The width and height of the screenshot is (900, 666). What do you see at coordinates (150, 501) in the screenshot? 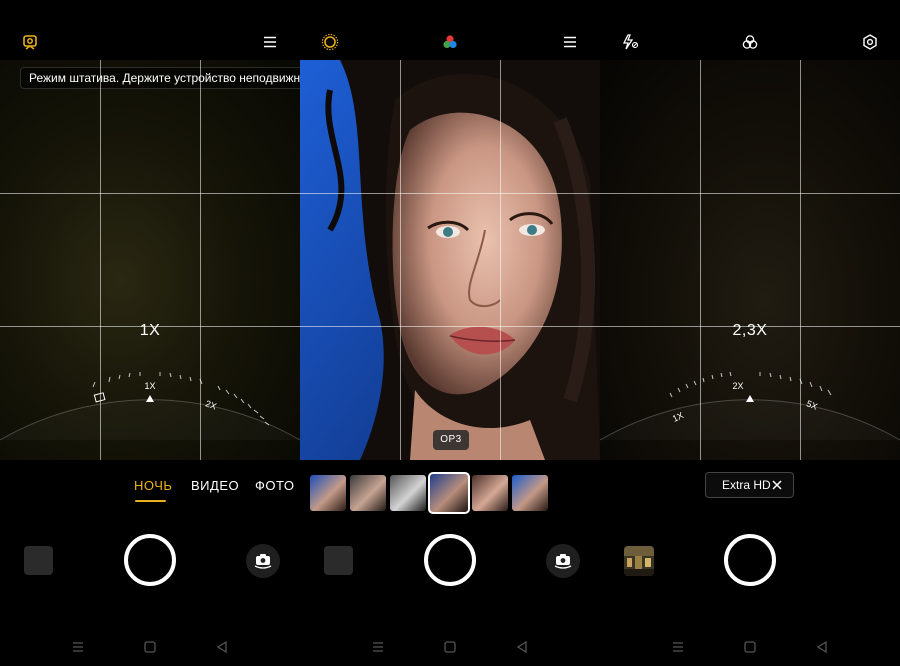
I see `active-mode-indicator` at bounding box center [150, 501].